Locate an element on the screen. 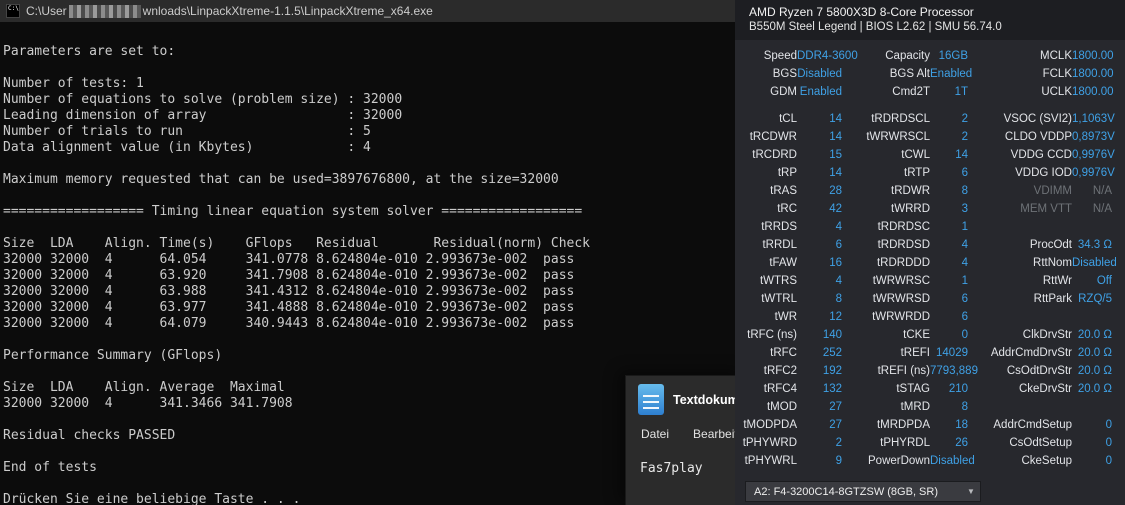 The height and width of the screenshot is (505, 1125). timing-value: 18 is located at coordinates (961, 425).